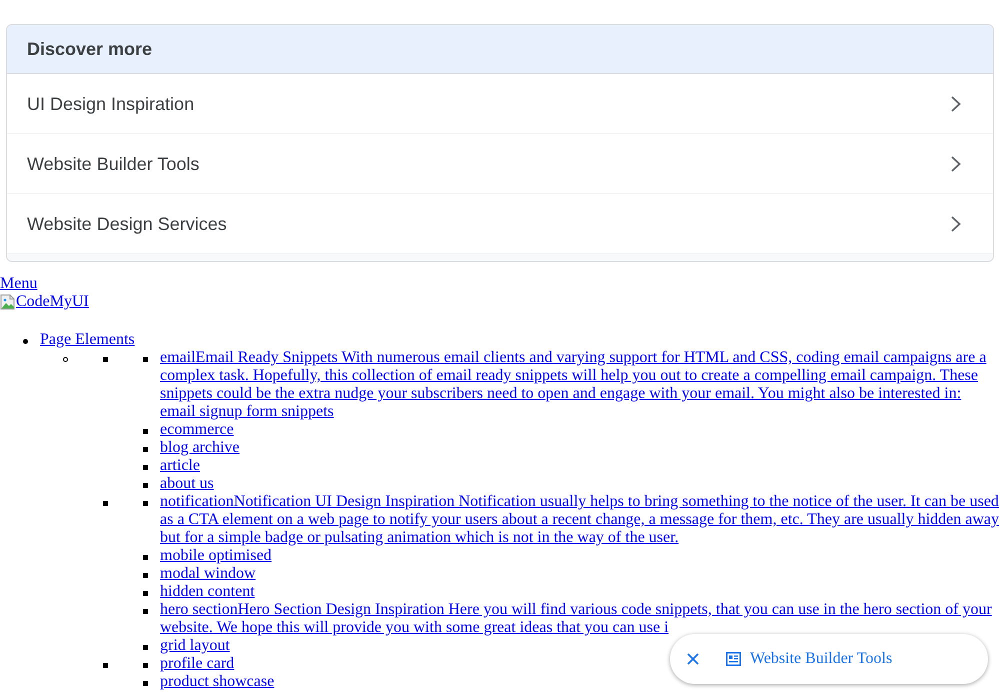 Image resolution: width=1000 pixels, height=700 pixels. What do you see at coordinates (208, 574) in the screenshot?
I see `nav-link: modal window` at bounding box center [208, 574].